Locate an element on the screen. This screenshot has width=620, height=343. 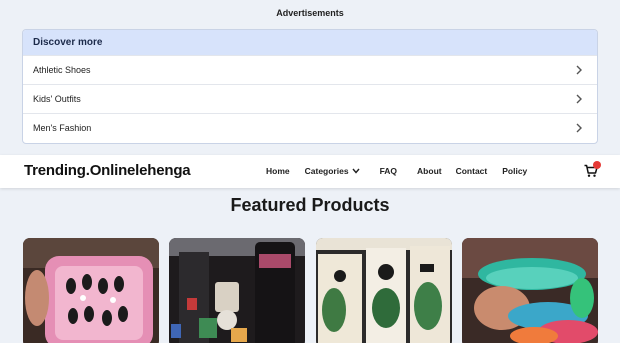
nav-about-link: About is located at coordinates (429, 171).